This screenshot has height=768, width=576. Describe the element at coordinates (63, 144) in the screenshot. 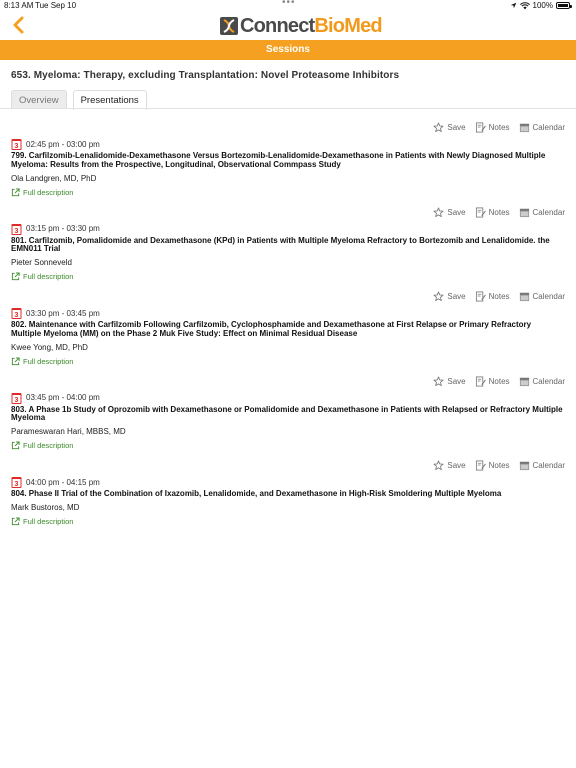

I see `presentation-time: 02:45 pm - 03:00 pm` at that location.